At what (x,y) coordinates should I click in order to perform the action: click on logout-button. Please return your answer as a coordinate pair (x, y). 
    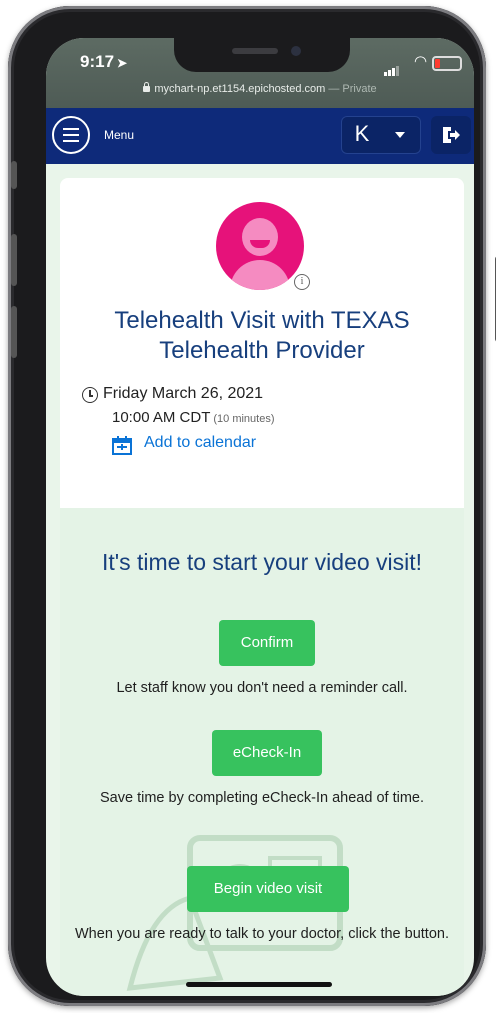
    Looking at the image, I should click on (451, 135).